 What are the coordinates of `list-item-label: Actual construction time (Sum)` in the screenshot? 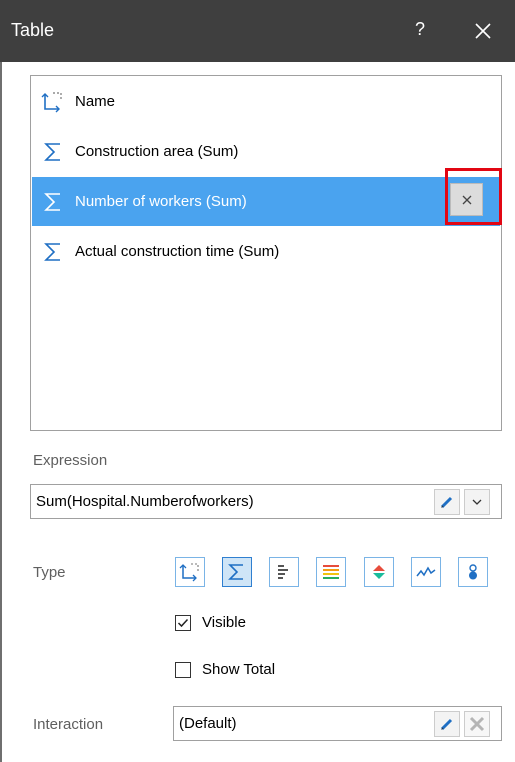 It's located at (177, 251).